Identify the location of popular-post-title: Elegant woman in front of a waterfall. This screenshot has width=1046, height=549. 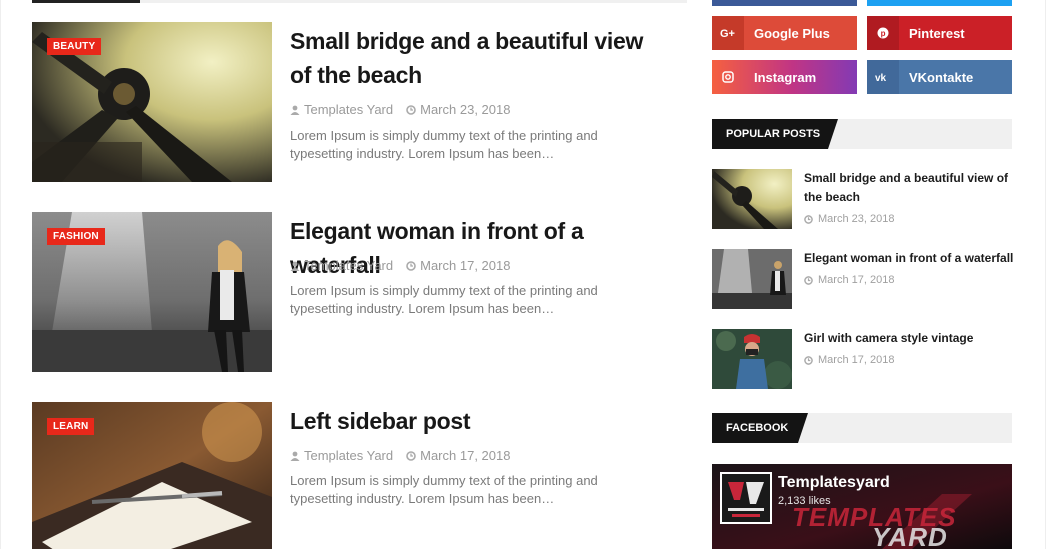
(909, 258).